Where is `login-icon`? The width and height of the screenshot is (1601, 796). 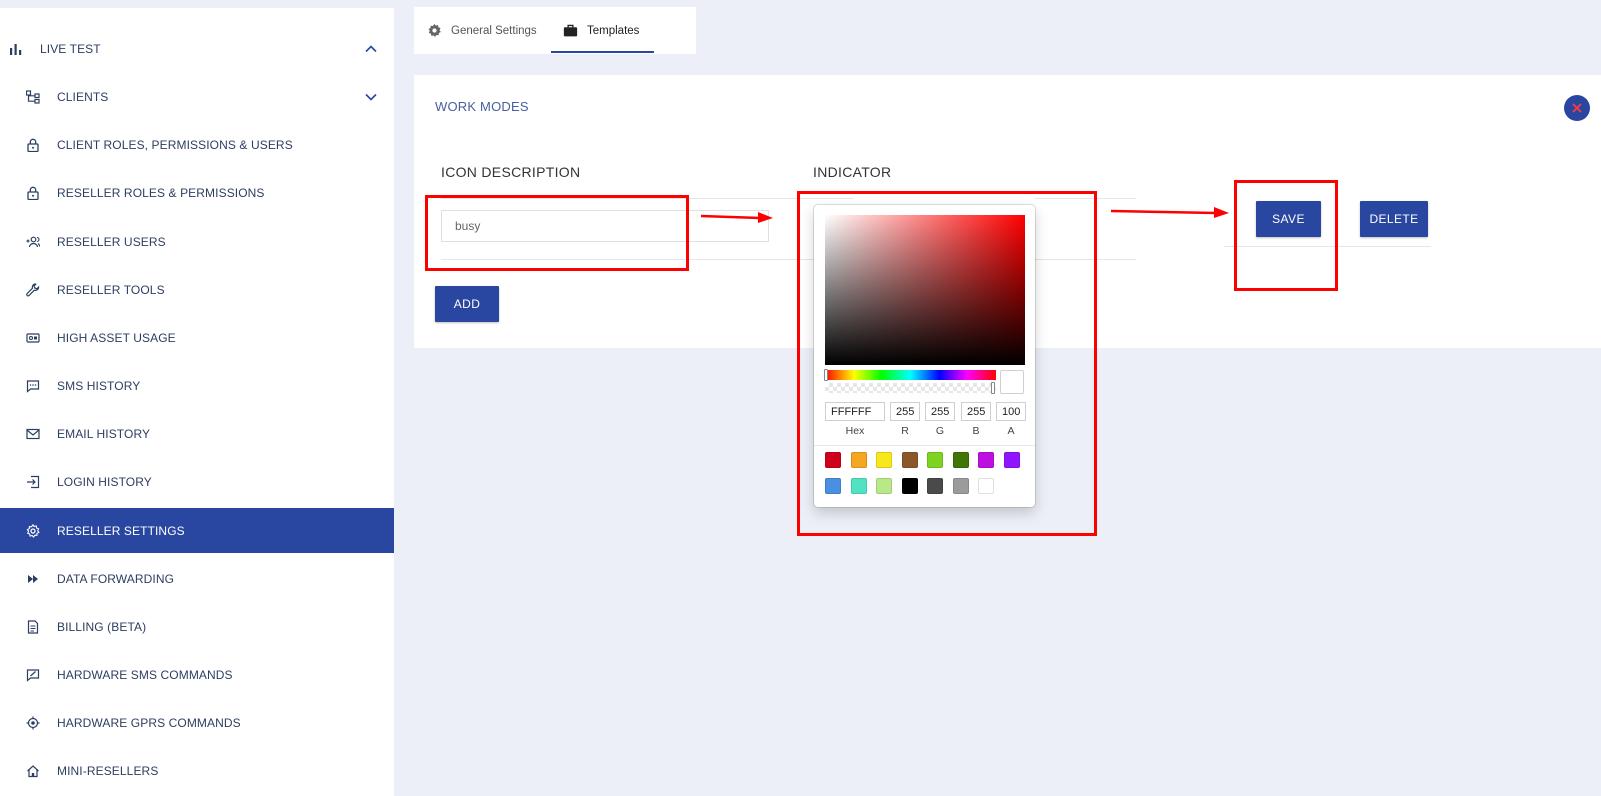 login-icon is located at coordinates (33, 482).